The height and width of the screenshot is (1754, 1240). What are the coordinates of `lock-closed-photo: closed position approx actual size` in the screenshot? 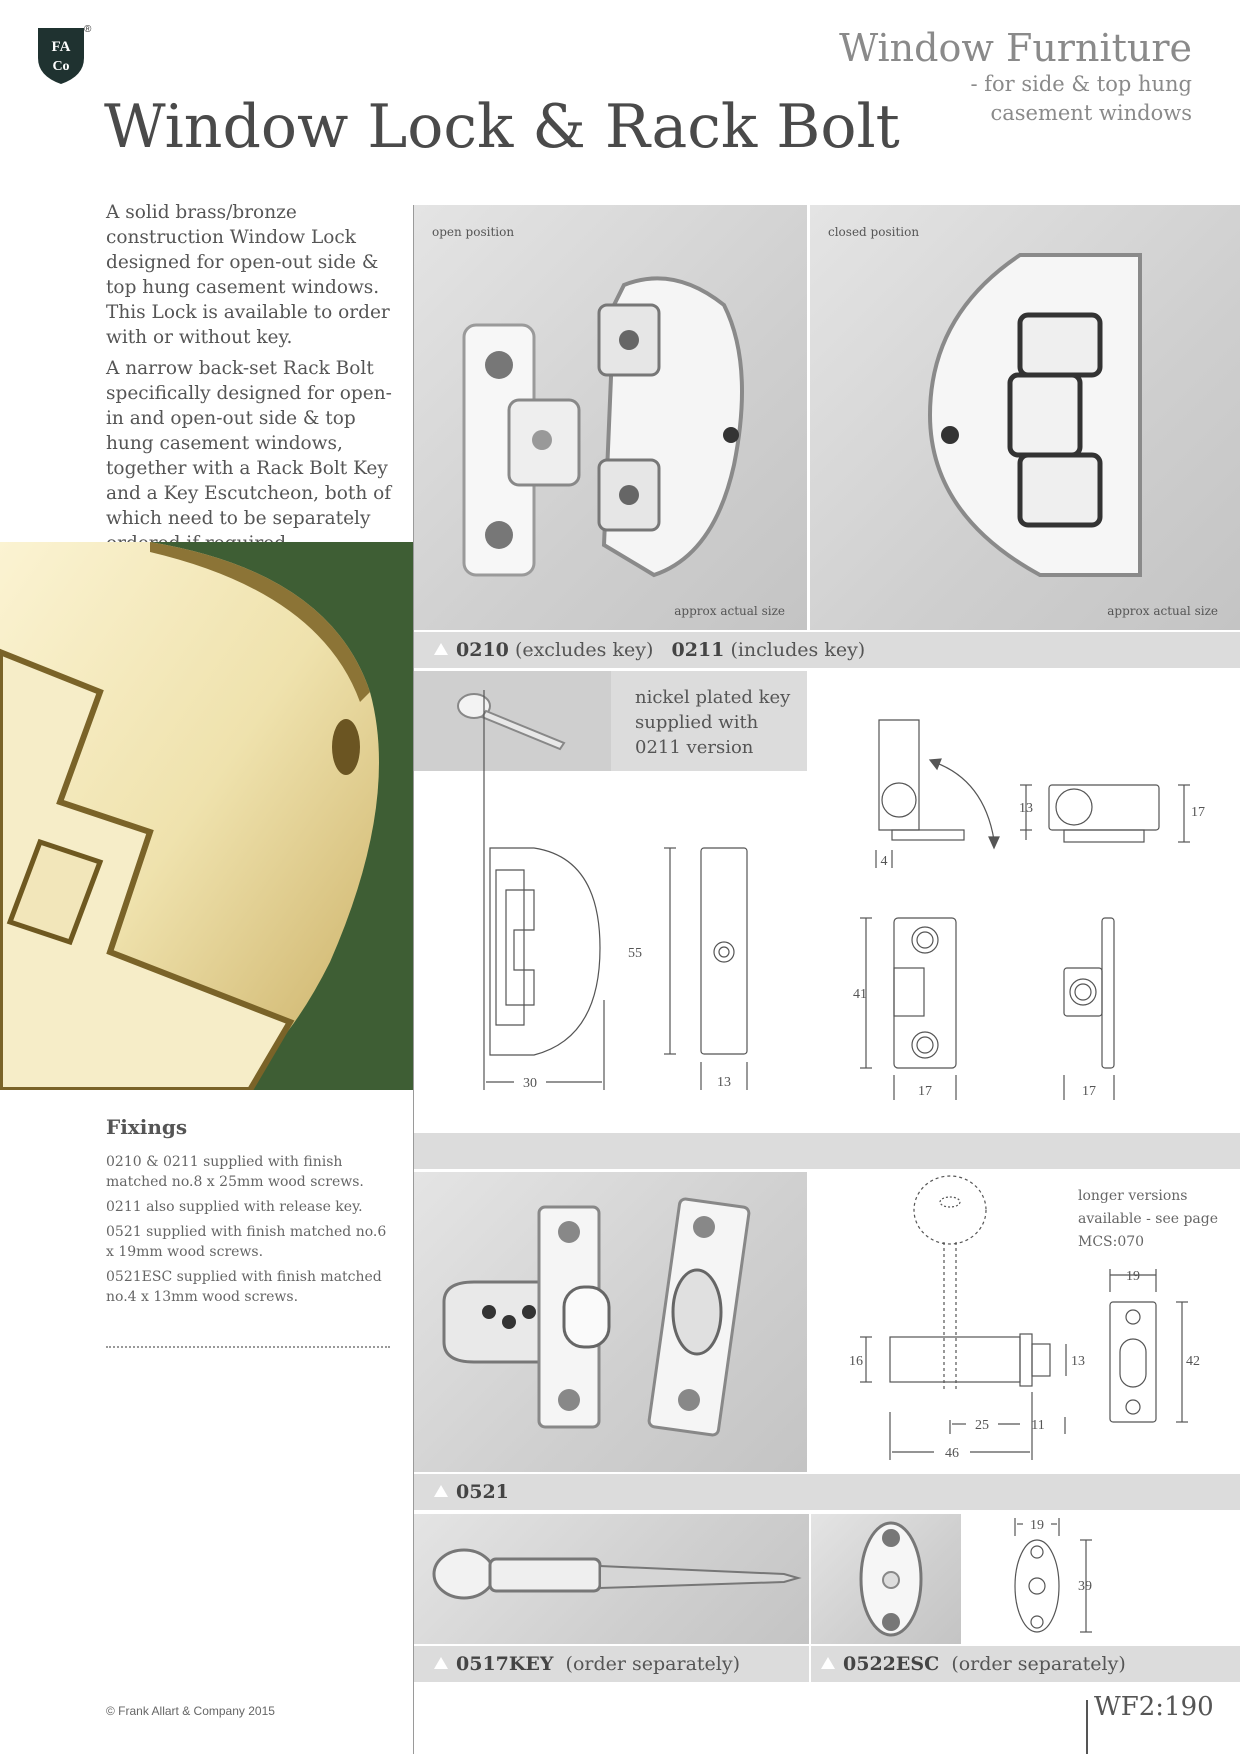 It's located at (1025, 417).